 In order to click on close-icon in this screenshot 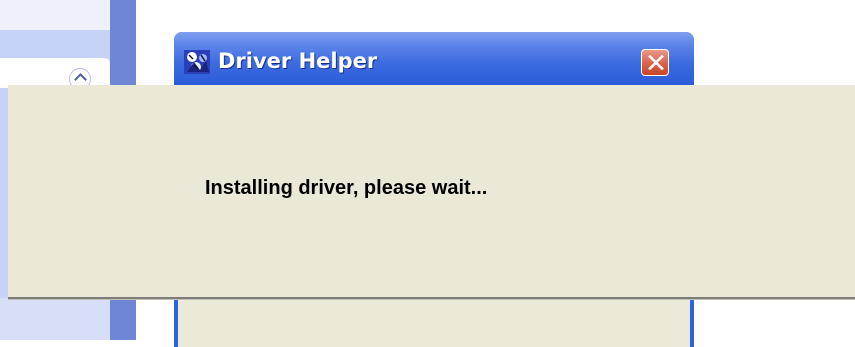, I will do `click(656, 62)`.